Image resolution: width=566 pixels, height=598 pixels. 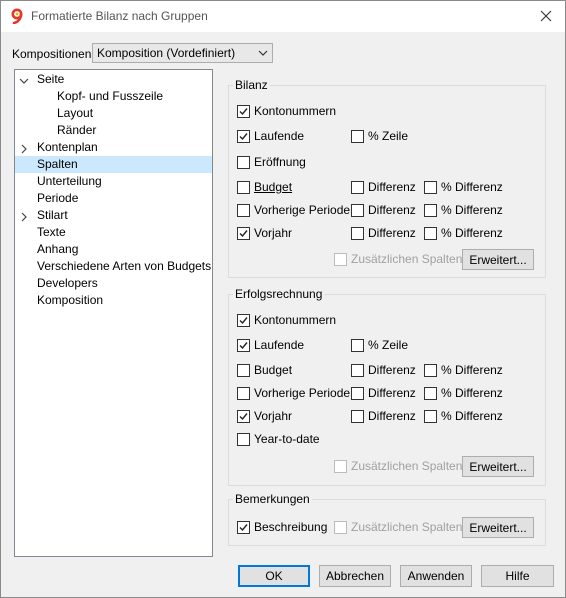 What do you see at coordinates (295, 320) in the screenshot?
I see `checkbox-label: Kontonummern` at bounding box center [295, 320].